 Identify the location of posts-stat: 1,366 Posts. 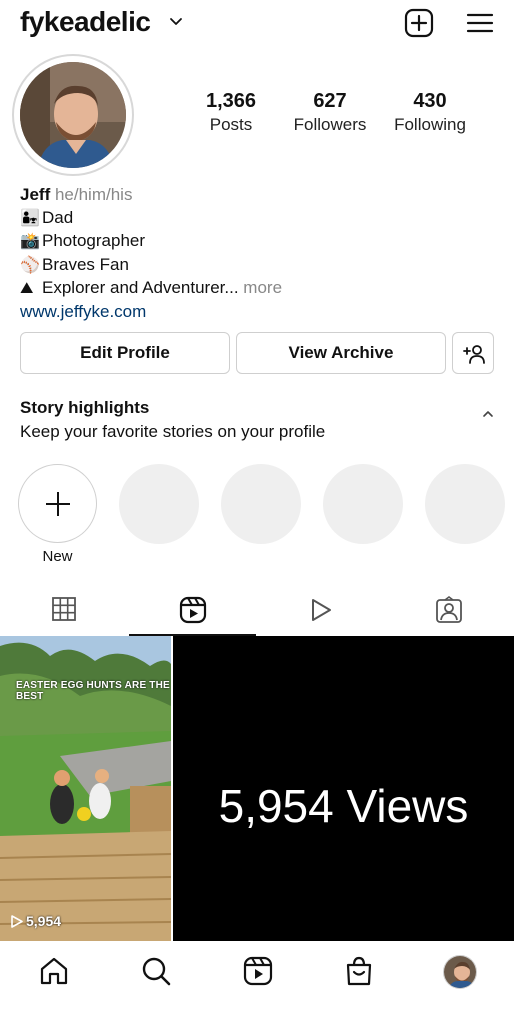
(231, 112).